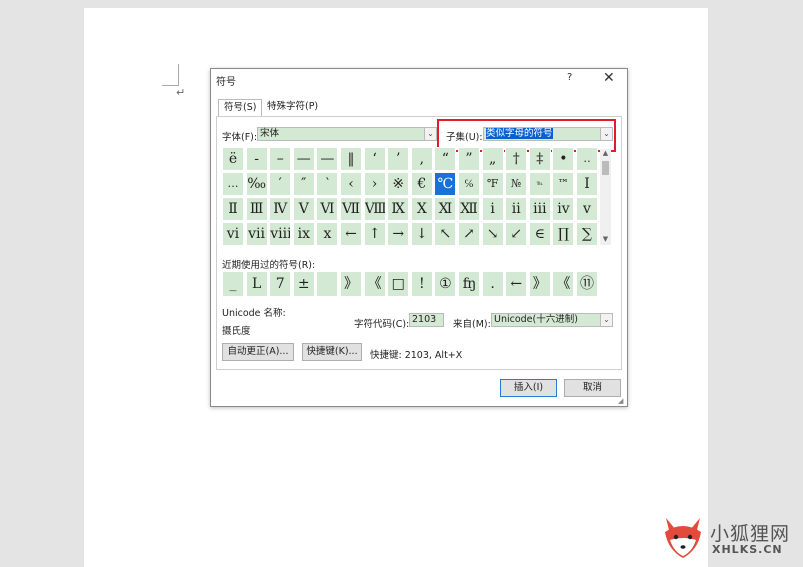 The image size is (803, 567). I want to click on recent-symbol-cell: ←, so click(516, 284).